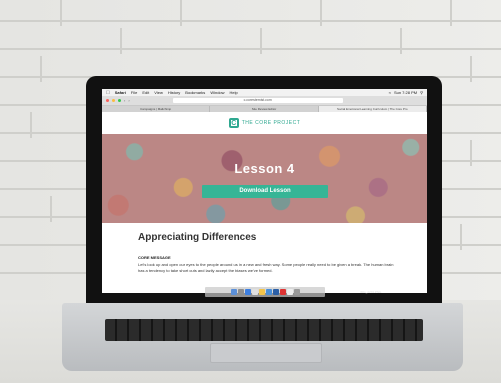  Describe the element at coordinates (197, 237) in the screenshot. I see `section-title: Appreciating Differences` at that location.